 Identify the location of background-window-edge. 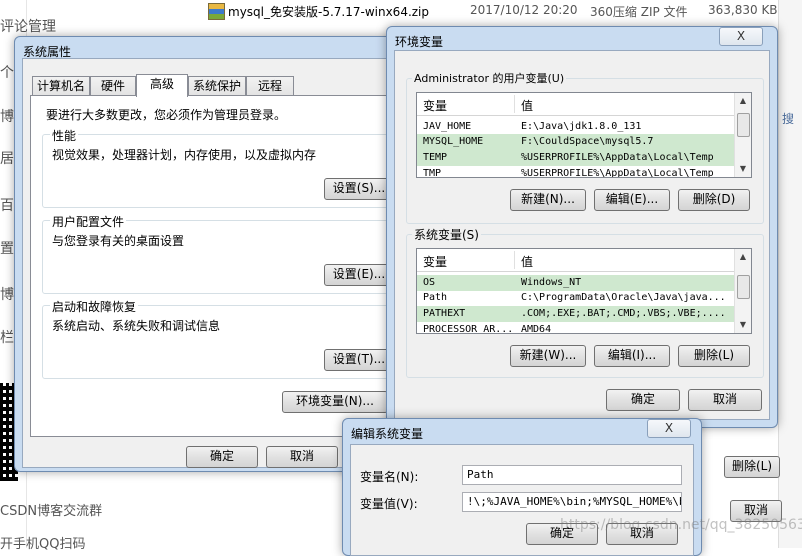
(790, 274).